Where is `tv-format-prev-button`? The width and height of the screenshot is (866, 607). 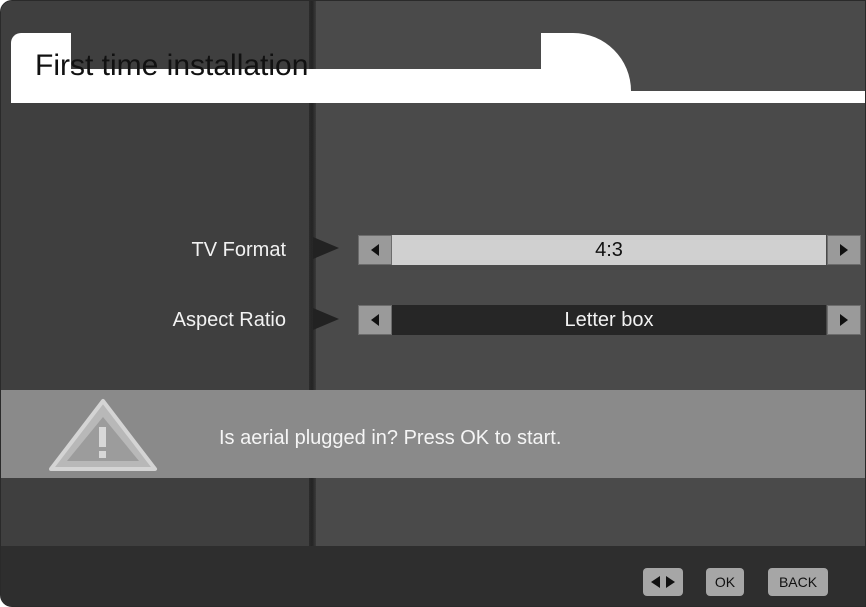 tv-format-prev-button is located at coordinates (375, 250).